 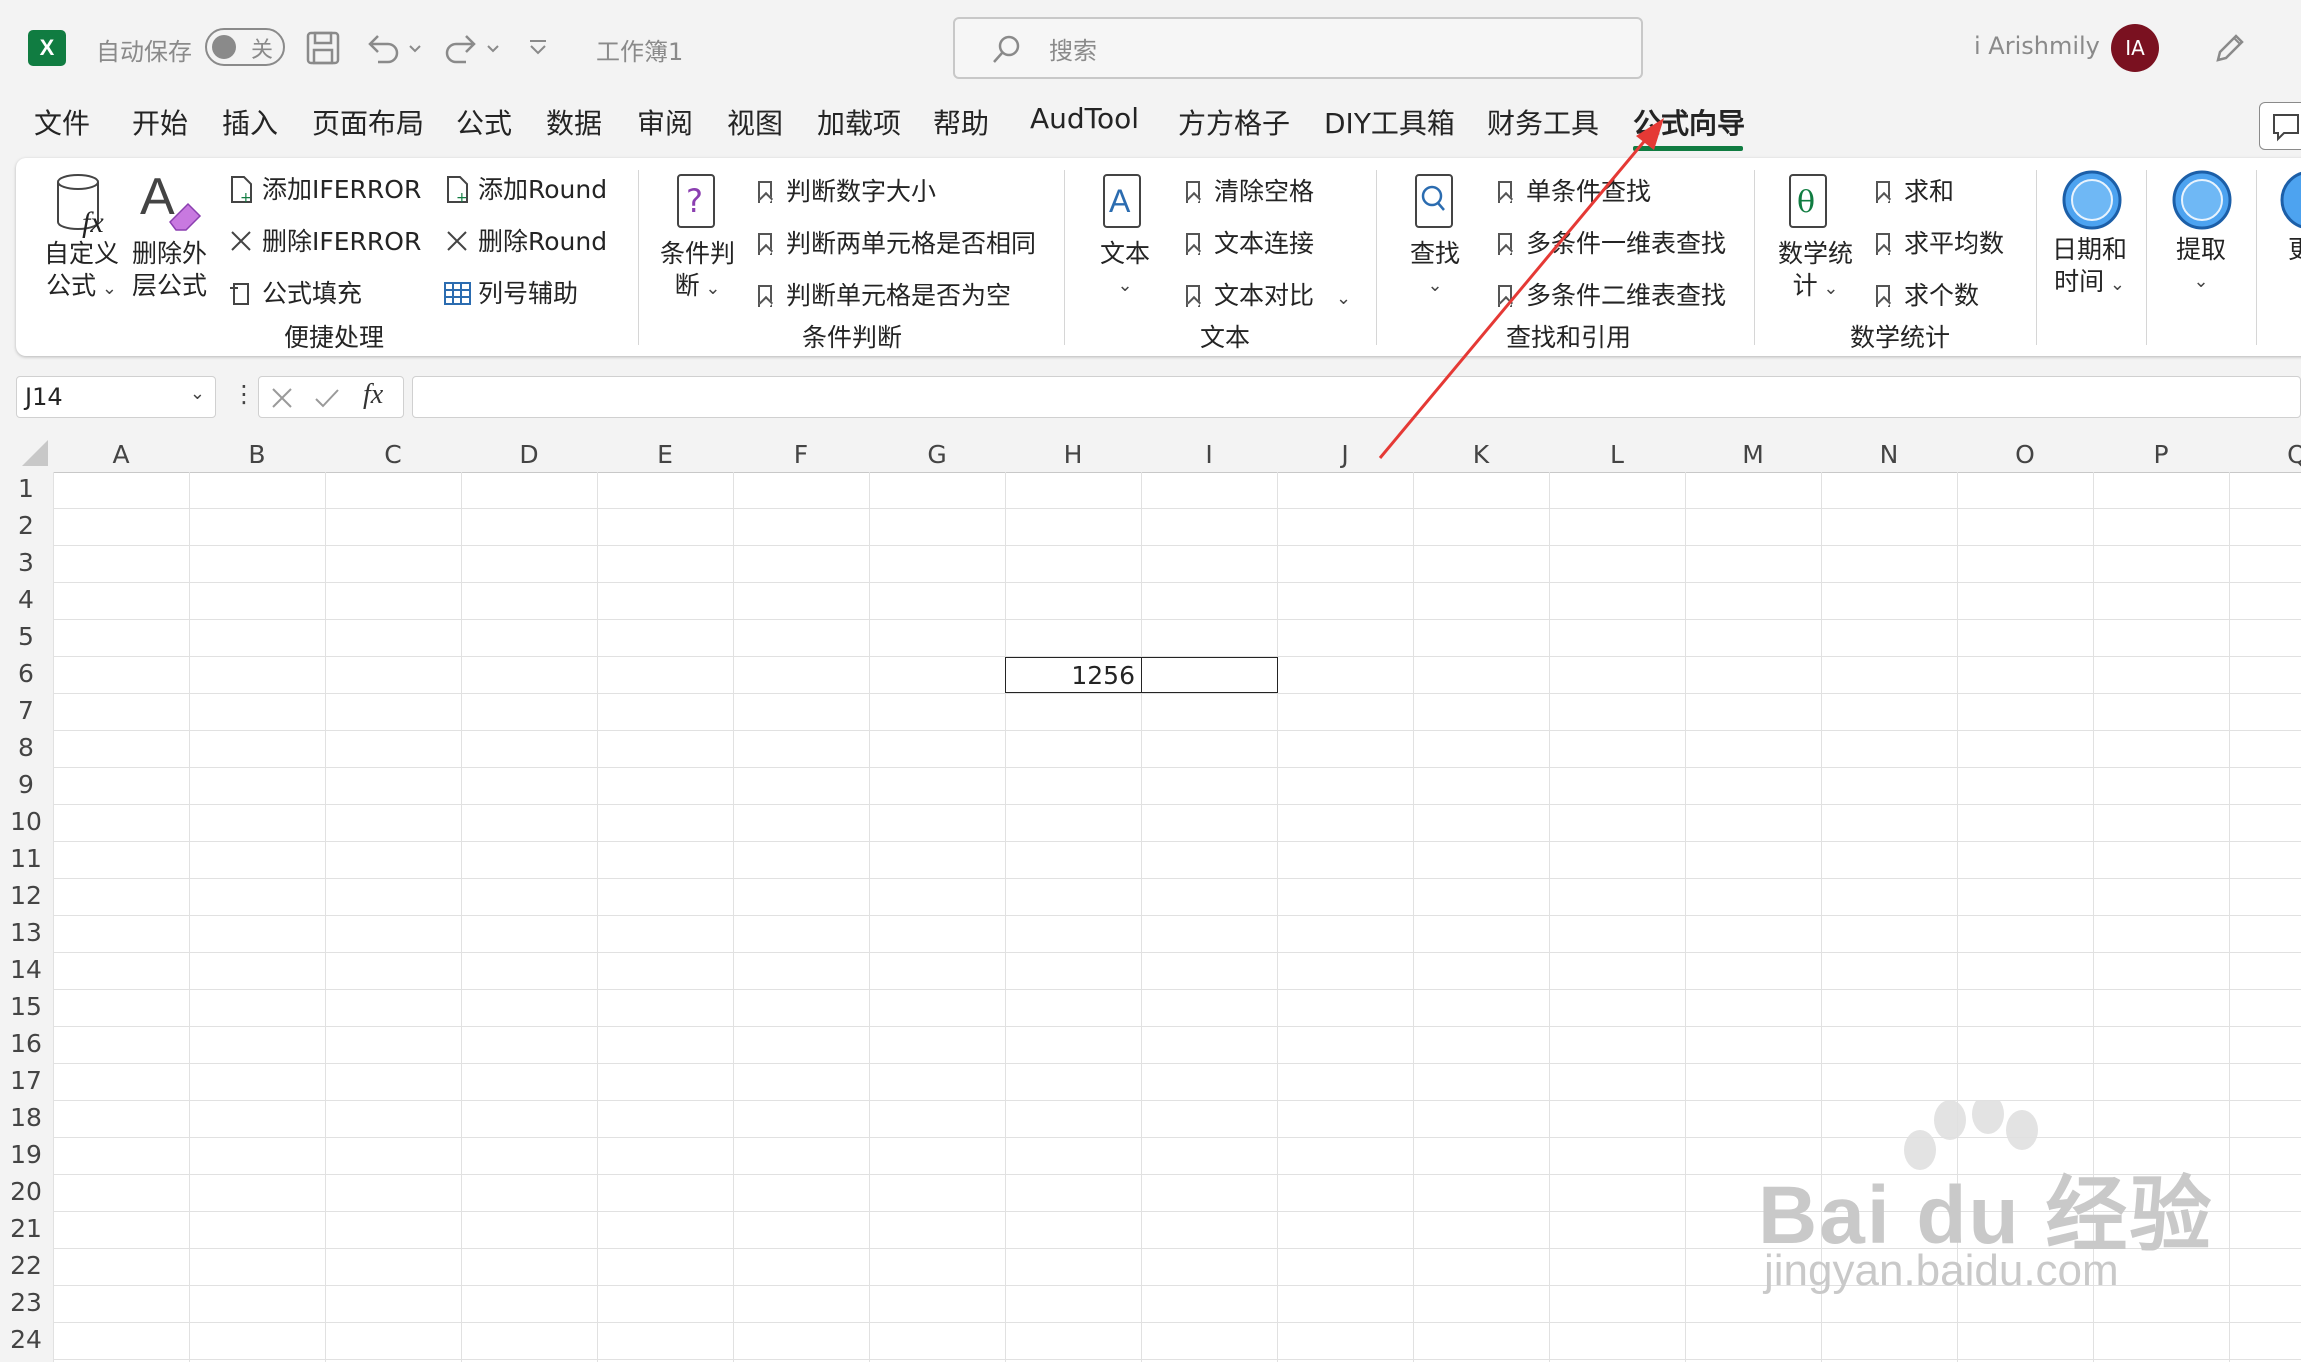 I want to click on redo-icon, so click(x=472, y=48).